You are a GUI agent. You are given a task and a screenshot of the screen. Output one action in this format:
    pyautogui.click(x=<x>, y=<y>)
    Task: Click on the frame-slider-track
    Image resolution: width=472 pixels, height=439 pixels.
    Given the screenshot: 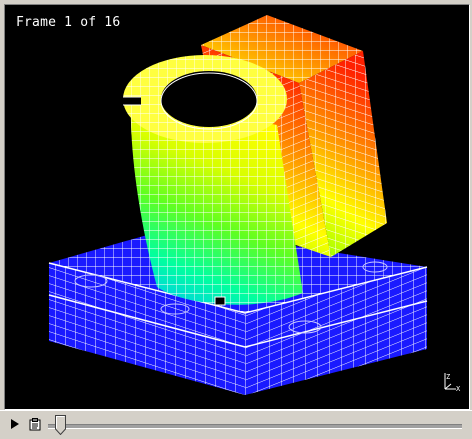 What is the action you would take?
    pyautogui.click(x=255, y=426)
    